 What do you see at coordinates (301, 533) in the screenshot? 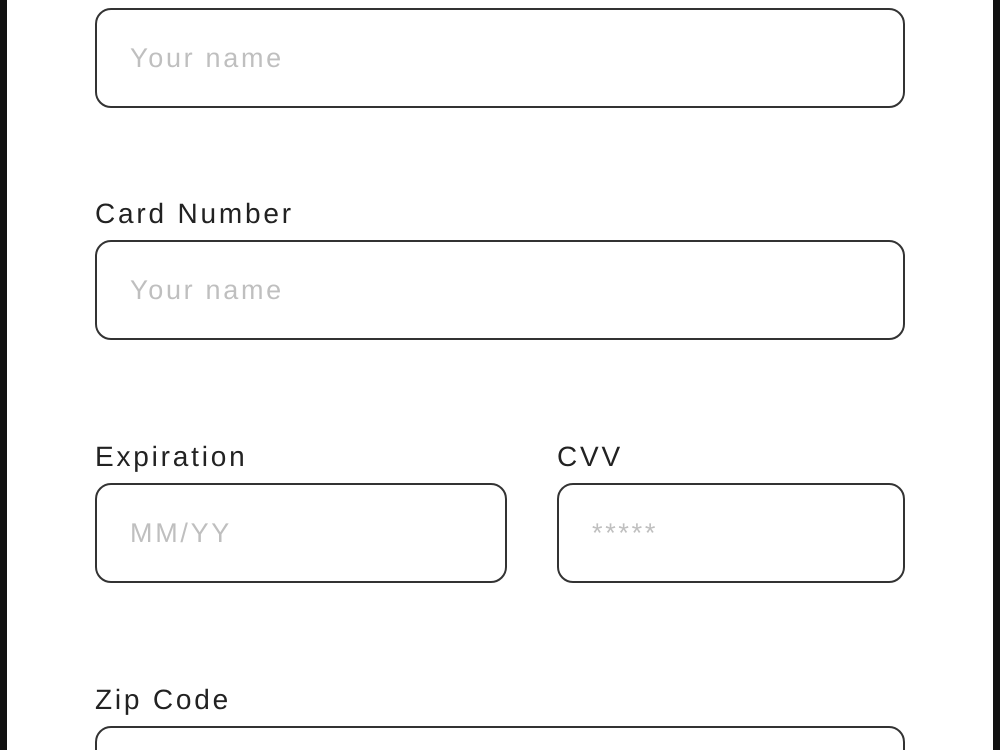
I see `input-field: MM/YY` at bounding box center [301, 533].